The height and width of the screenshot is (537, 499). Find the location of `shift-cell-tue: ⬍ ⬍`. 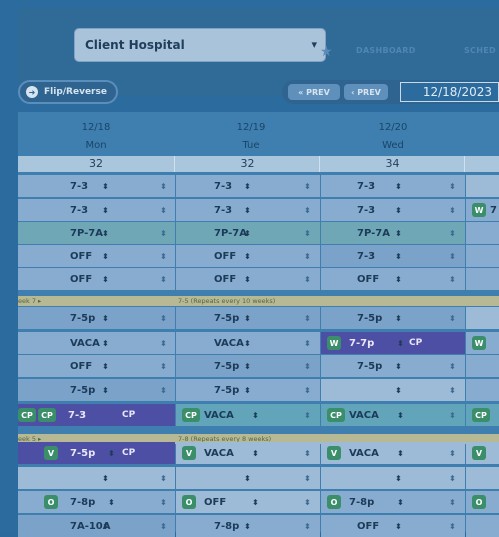

shift-cell-tue: ⬍ ⬍ is located at coordinates (248, 478).